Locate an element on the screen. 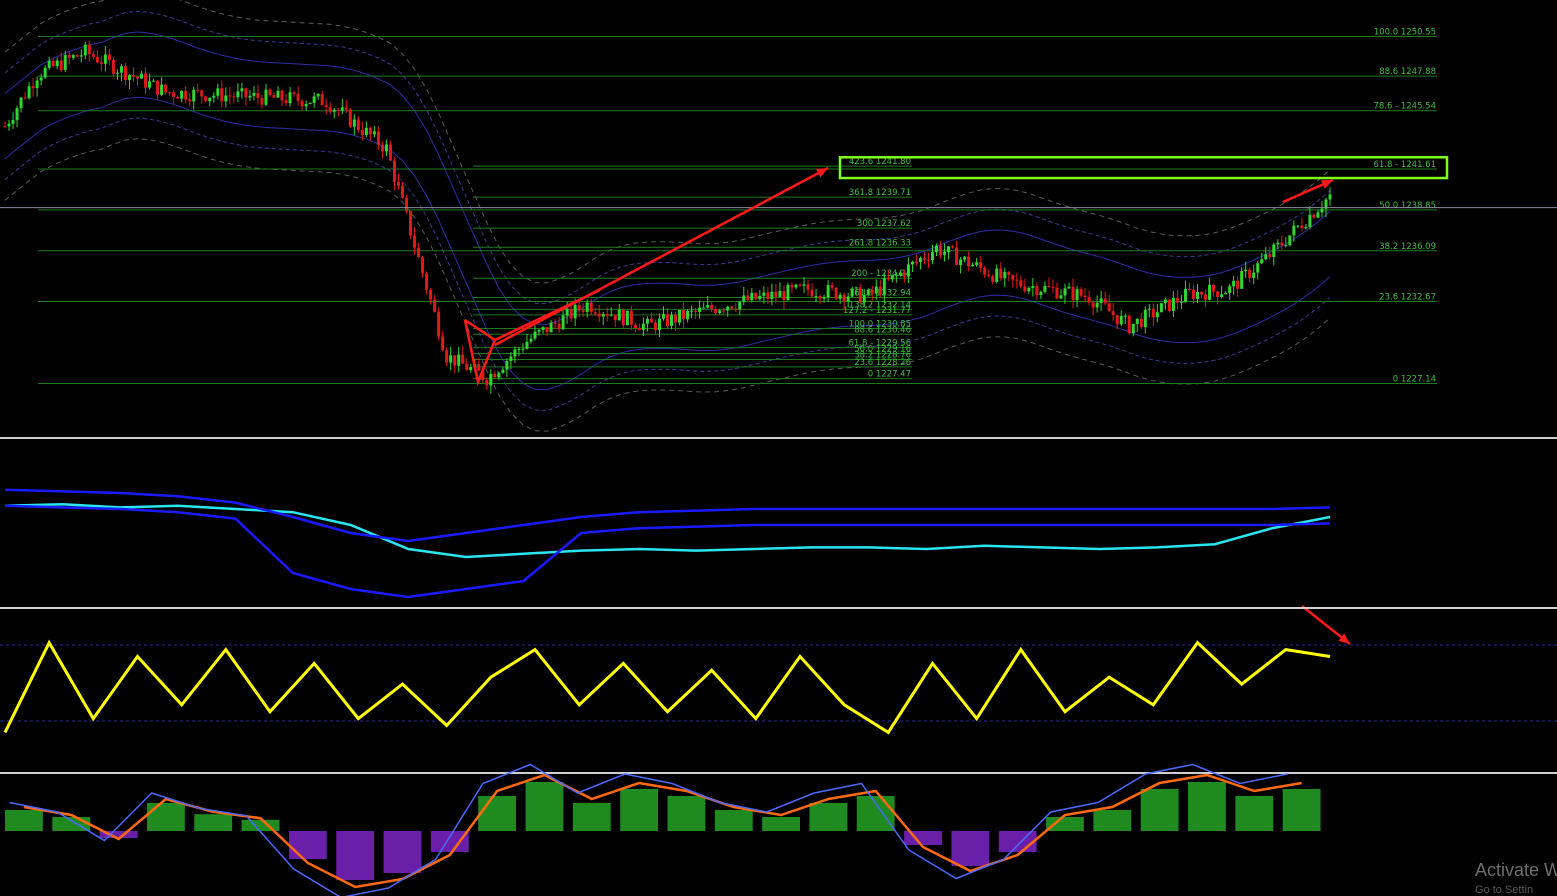  activate-windows-watermark: Activate W is located at coordinates (1516, 870).